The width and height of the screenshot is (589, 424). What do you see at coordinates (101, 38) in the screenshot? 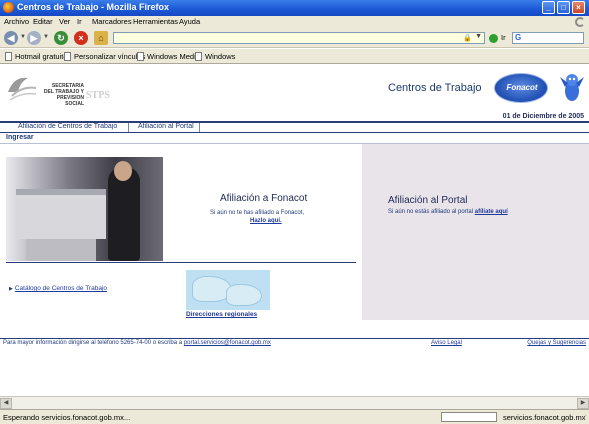
I see `home-icon: ⌂` at bounding box center [101, 38].